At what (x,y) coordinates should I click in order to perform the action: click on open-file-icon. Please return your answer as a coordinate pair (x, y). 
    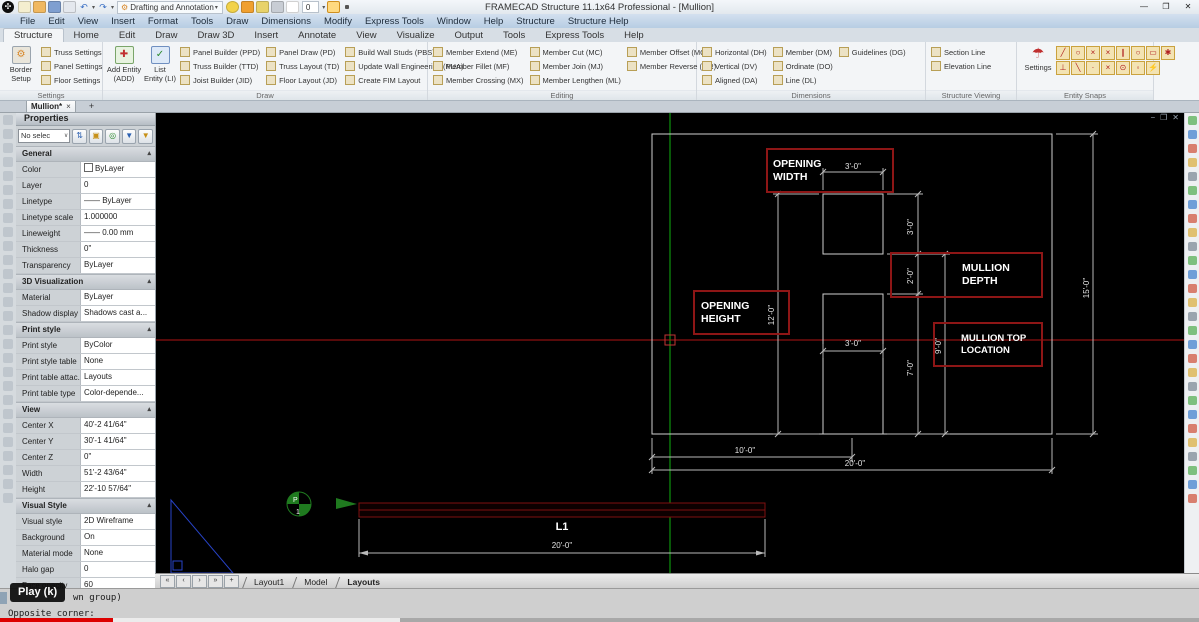
    Looking at the image, I should click on (39, 7).